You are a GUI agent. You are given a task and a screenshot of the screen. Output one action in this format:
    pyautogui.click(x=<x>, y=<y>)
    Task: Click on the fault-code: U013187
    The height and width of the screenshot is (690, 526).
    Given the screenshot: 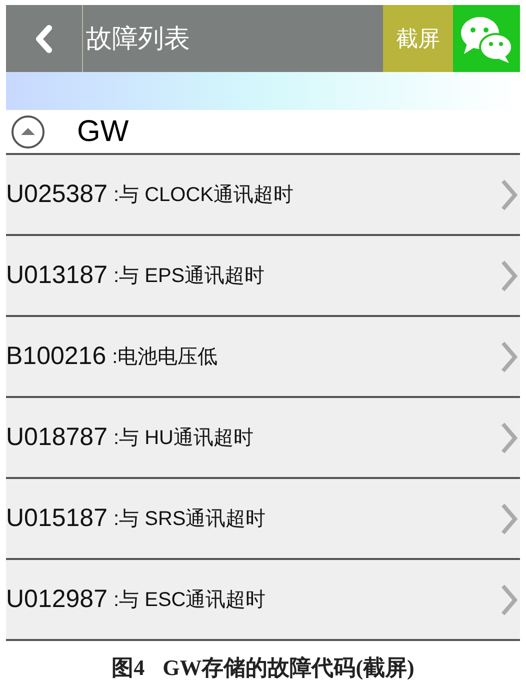 What is the action you would take?
    pyautogui.click(x=57, y=275)
    